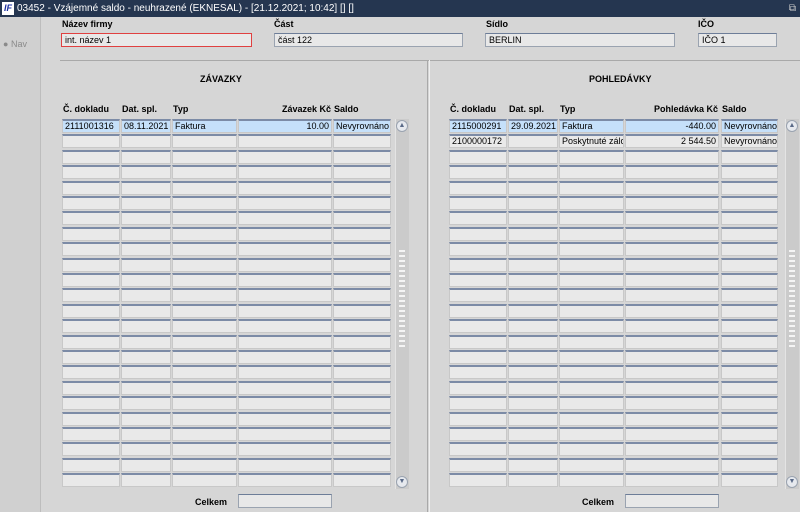  I want to click on column-header: Dat. spl., so click(526, 109).